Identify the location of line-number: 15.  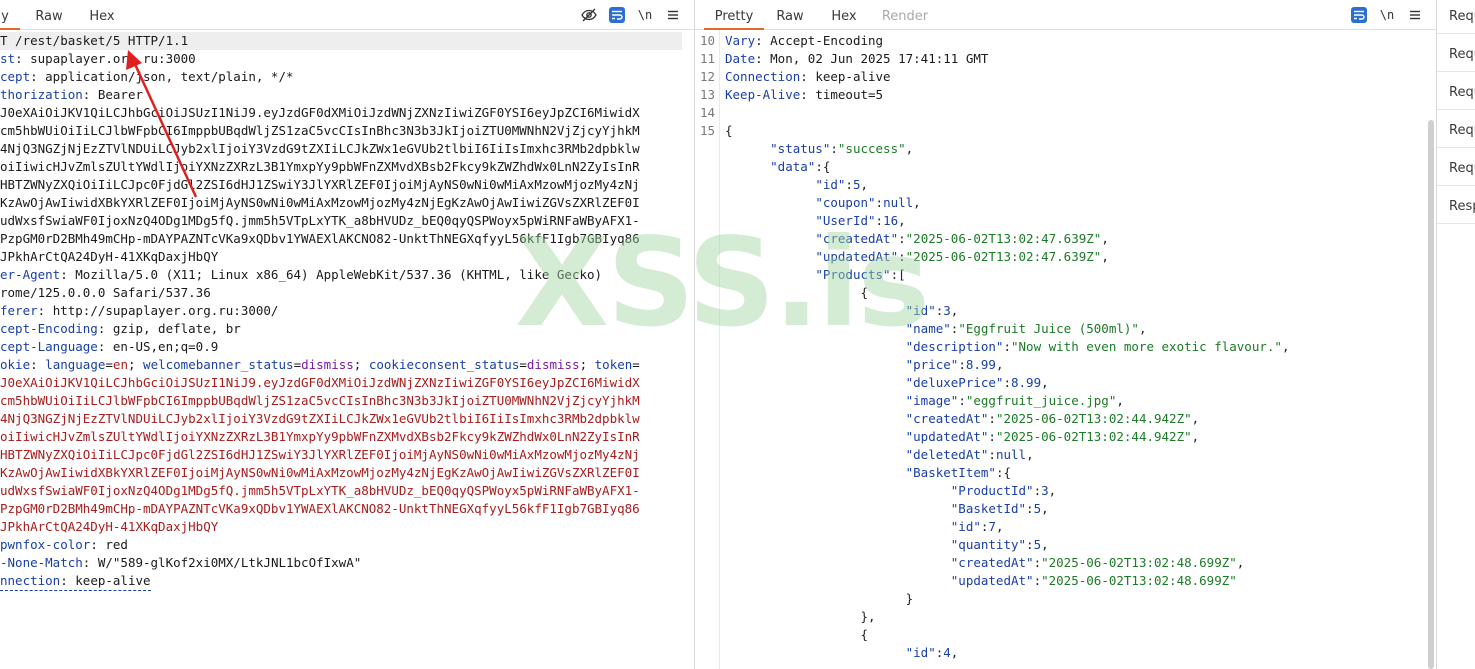
(707, 130).